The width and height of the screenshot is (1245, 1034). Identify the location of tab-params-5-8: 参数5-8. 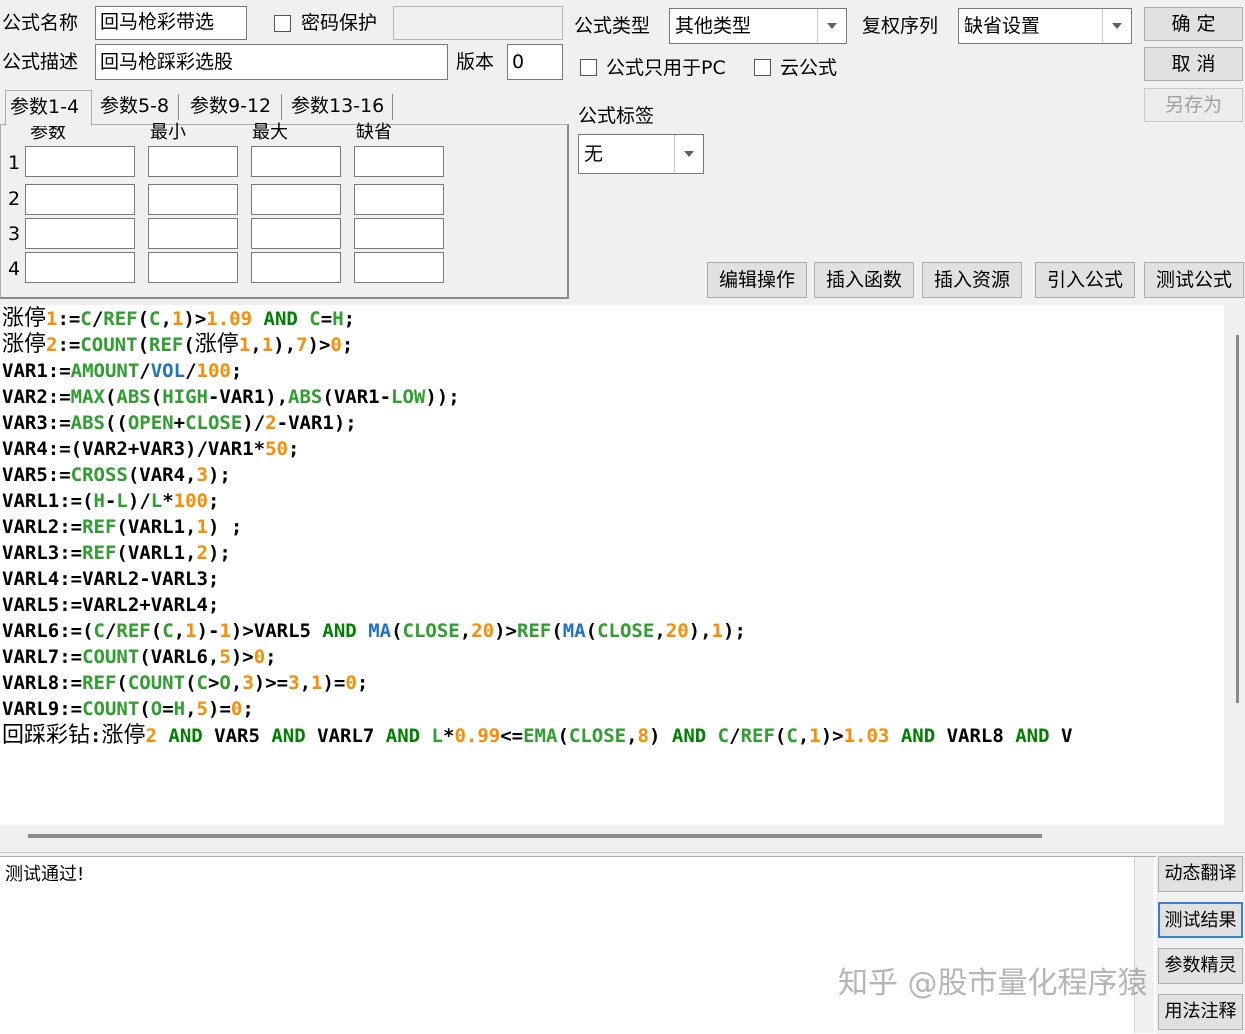
(136, 107).